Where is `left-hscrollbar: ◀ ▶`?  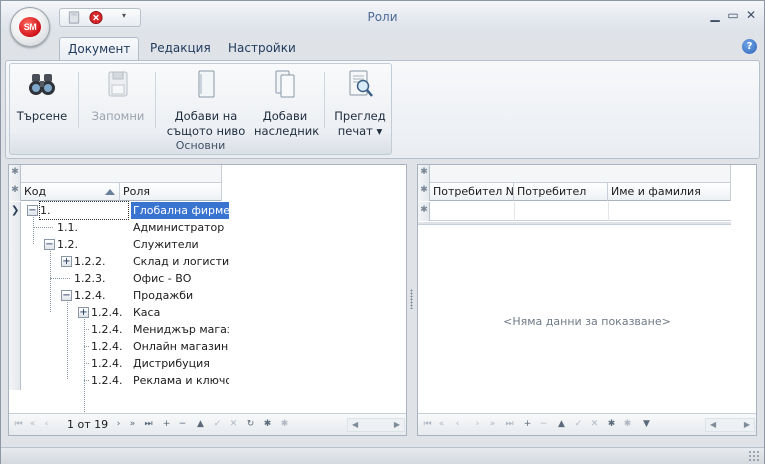 left-hscrollbar: ◀ ▶ is located at coordinates (376, 425).